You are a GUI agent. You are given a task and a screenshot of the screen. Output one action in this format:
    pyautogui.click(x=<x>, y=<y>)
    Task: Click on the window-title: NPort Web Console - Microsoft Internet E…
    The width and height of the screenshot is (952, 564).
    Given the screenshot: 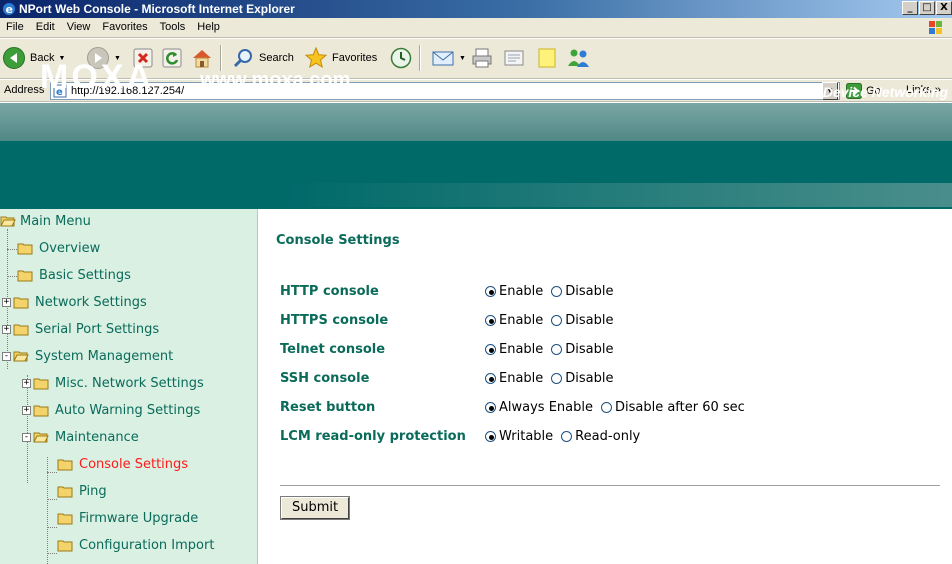 What is the action you would take?
    pyautogui.click(x=157, y=9)
    